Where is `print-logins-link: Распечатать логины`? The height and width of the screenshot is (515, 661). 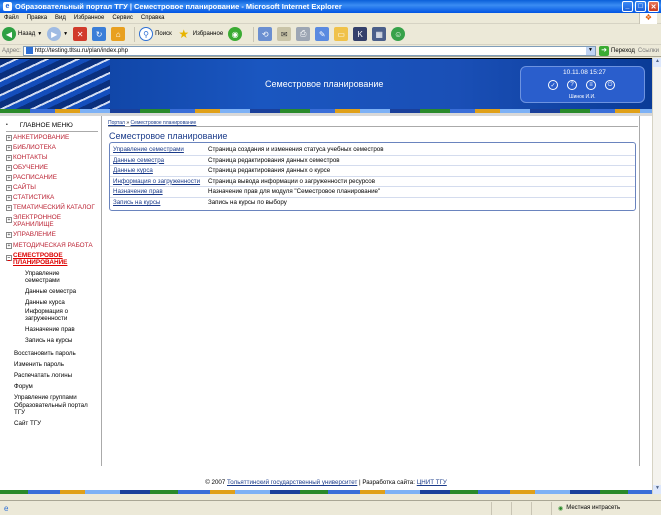 print-logins-link: Распечатать логины is located at coordinates (43, 375).